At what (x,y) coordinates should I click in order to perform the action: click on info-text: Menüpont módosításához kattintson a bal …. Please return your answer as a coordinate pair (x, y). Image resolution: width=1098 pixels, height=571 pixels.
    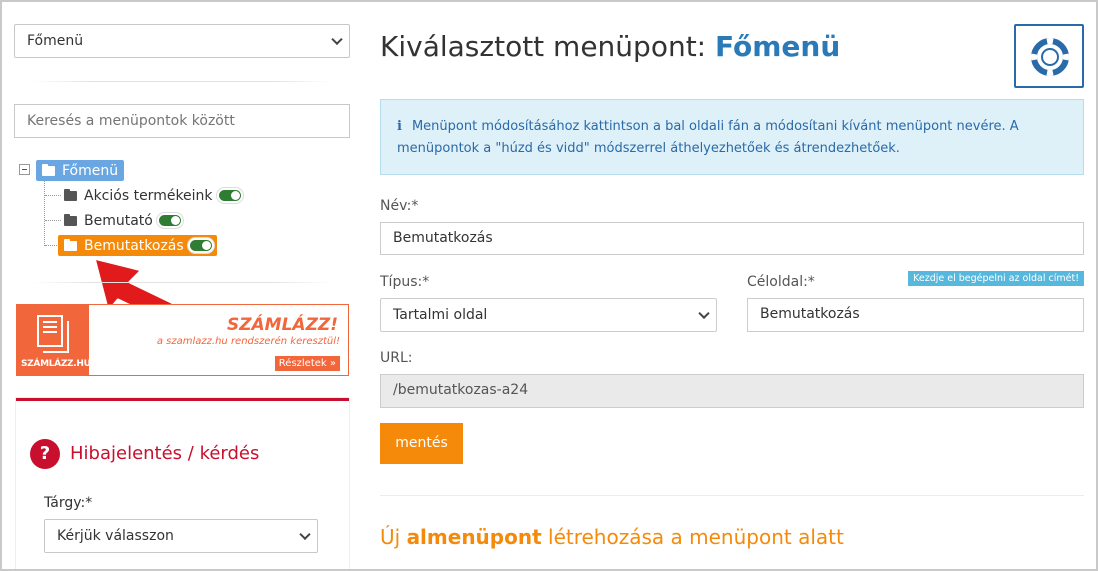
    Looking at the image, I should click on (708, 137).